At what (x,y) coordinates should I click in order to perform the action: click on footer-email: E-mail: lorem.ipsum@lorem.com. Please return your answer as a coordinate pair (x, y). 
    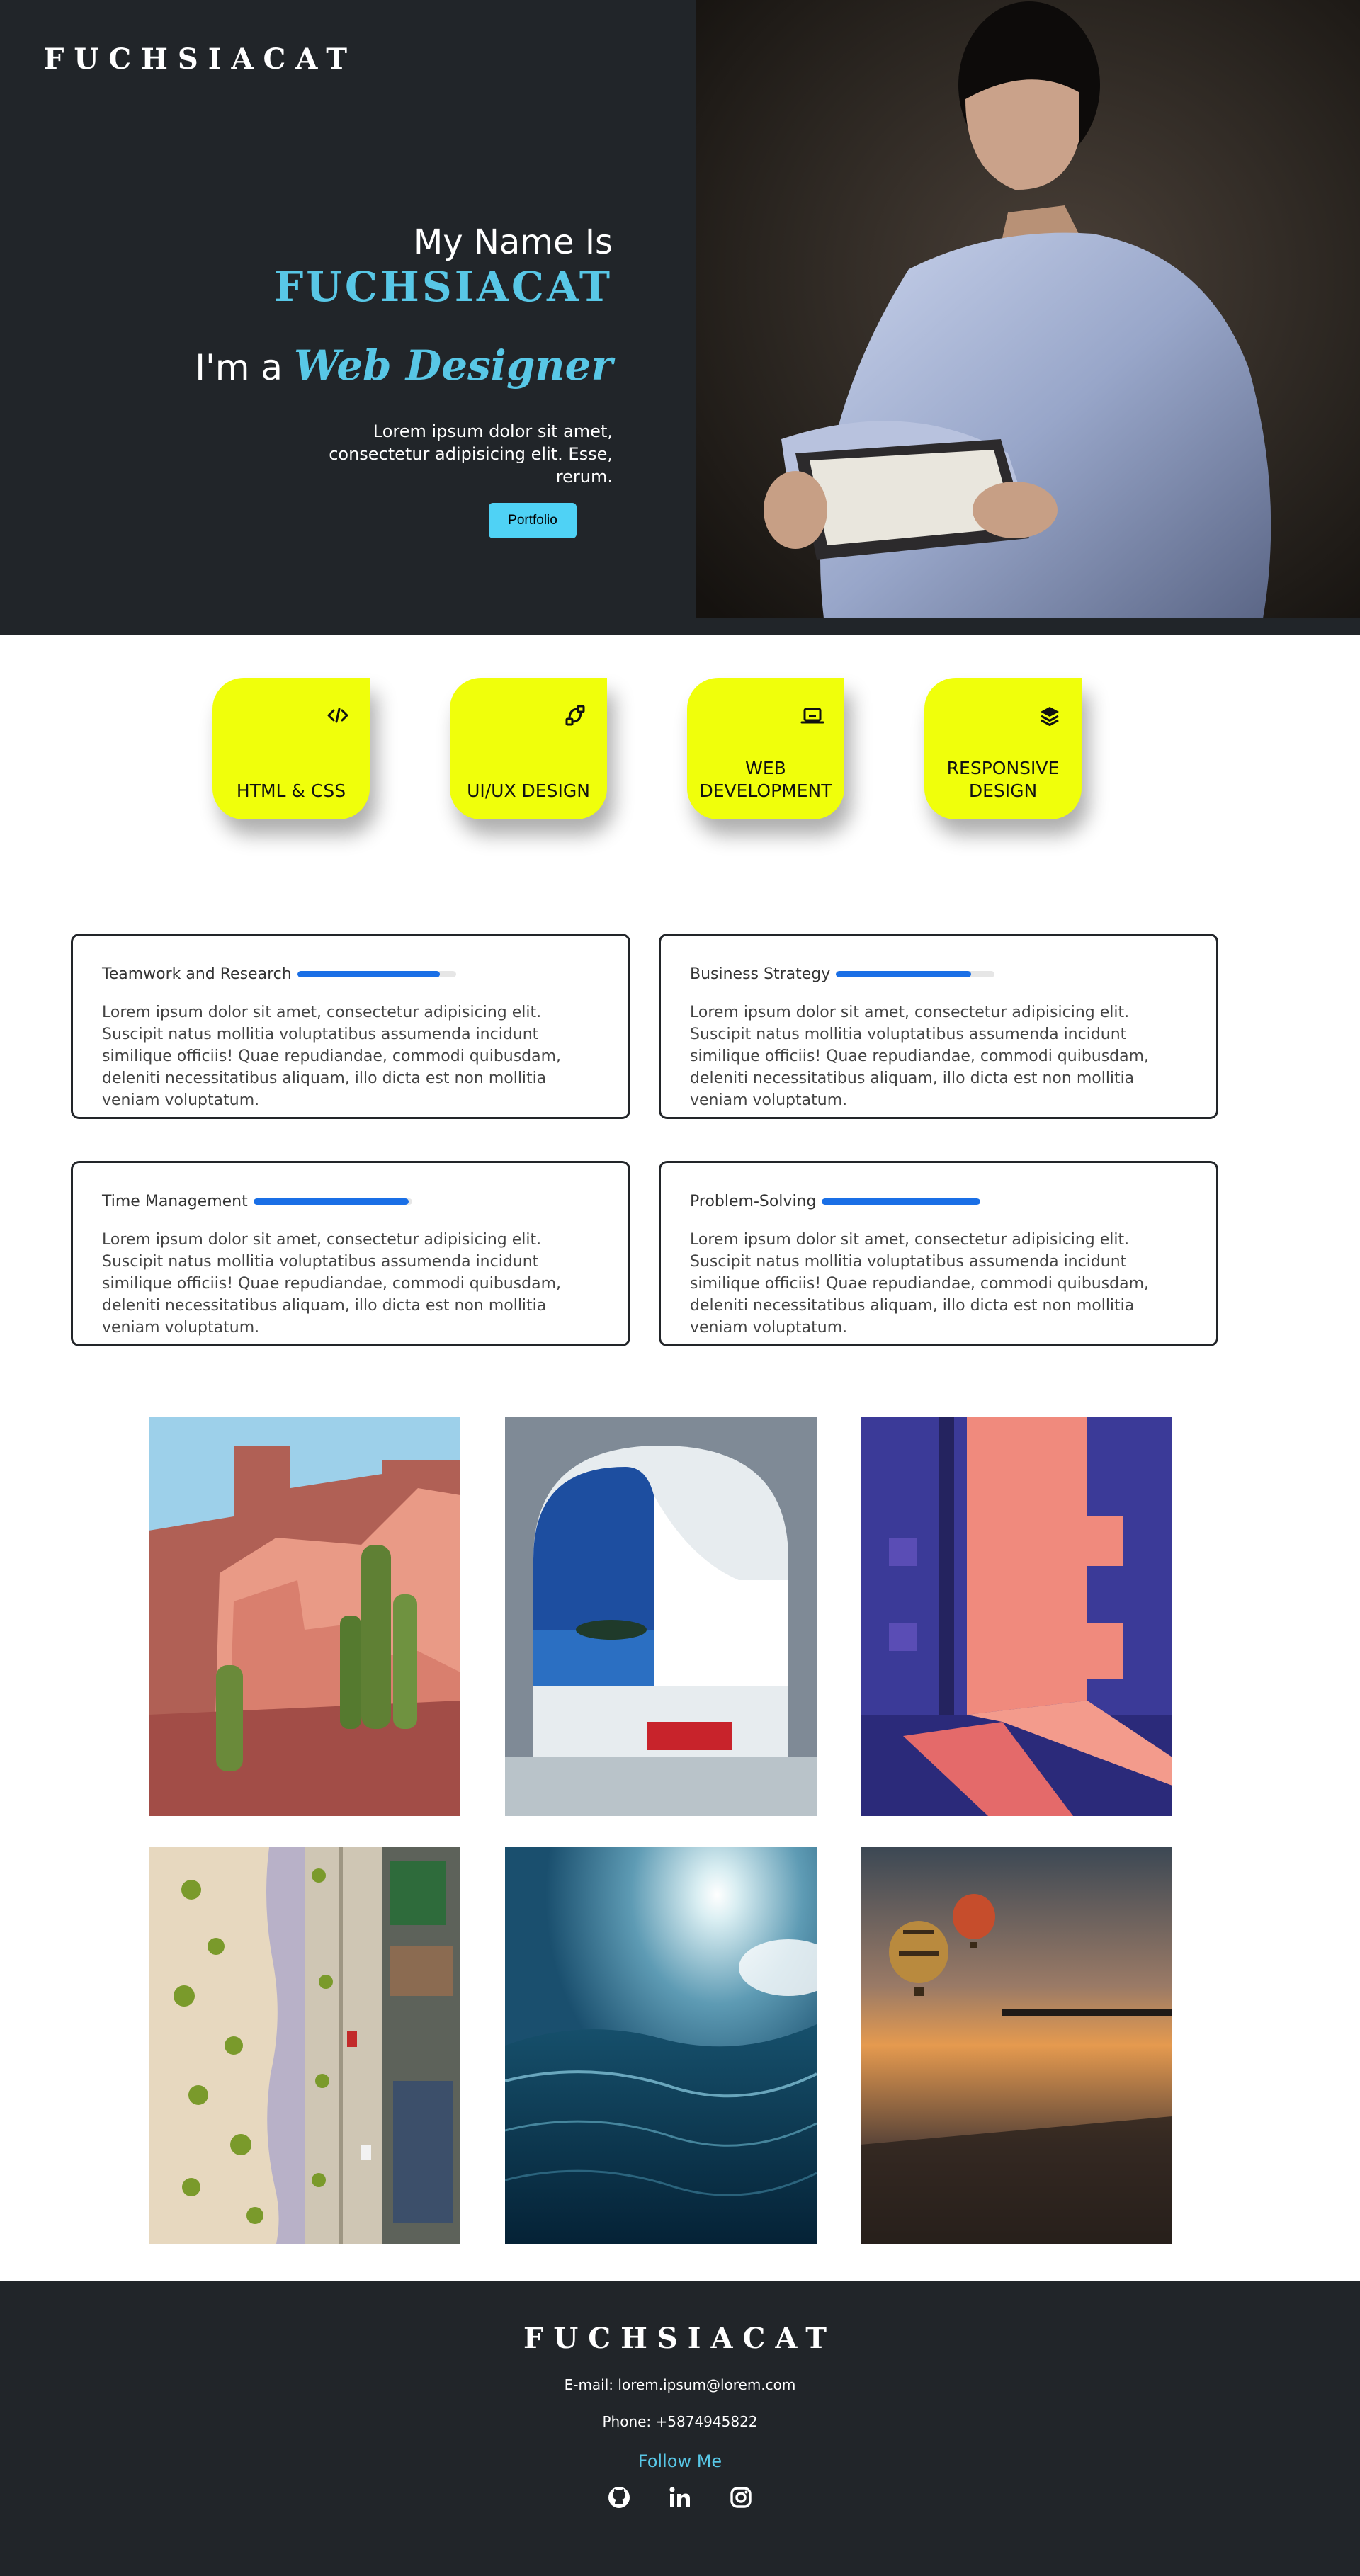
    Looking at the image, I should click on (680, 2384).